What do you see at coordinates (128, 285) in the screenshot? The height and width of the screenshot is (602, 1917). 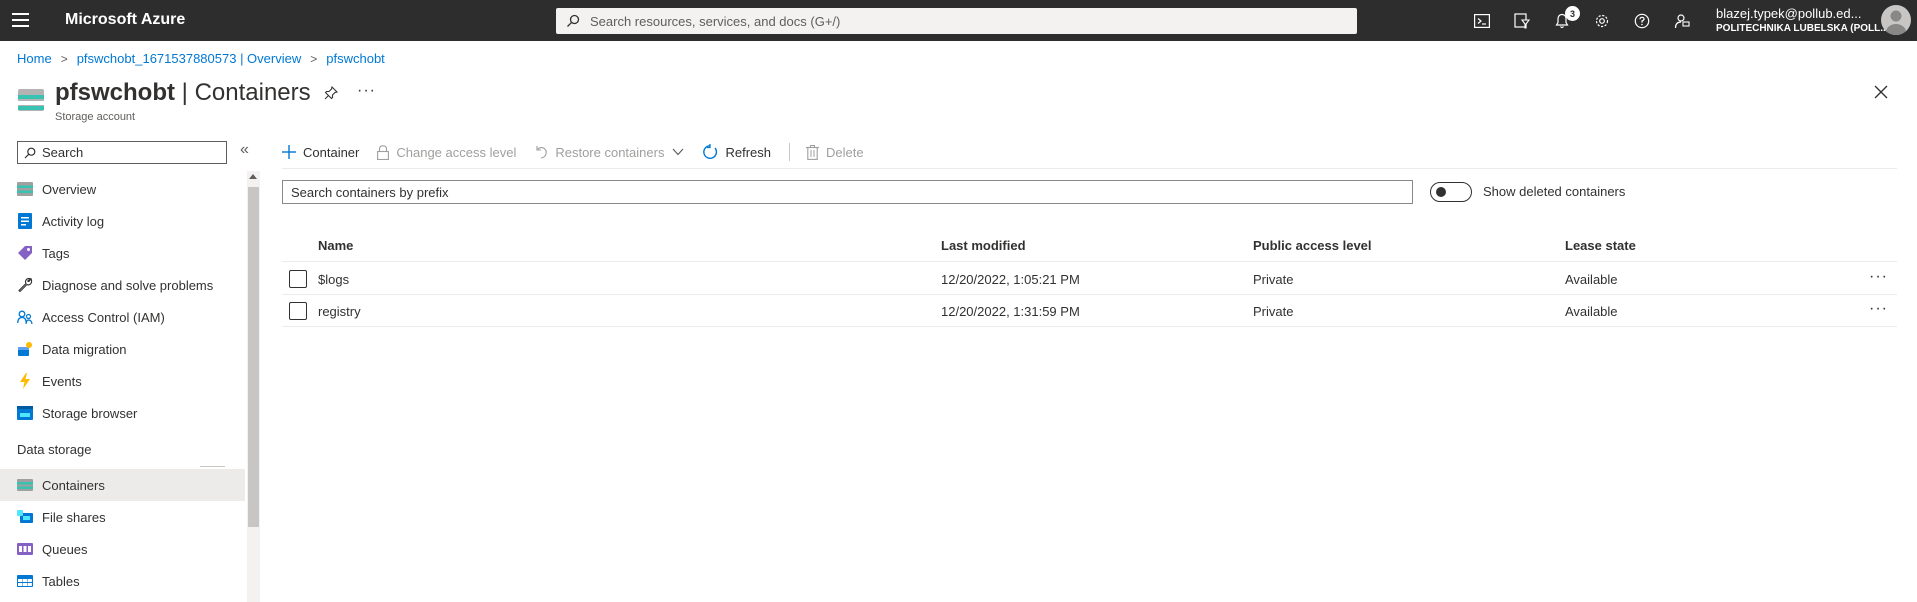 I see `sidebar-item-label: Diagnose and solve problems` at bounding box center [128, 285].